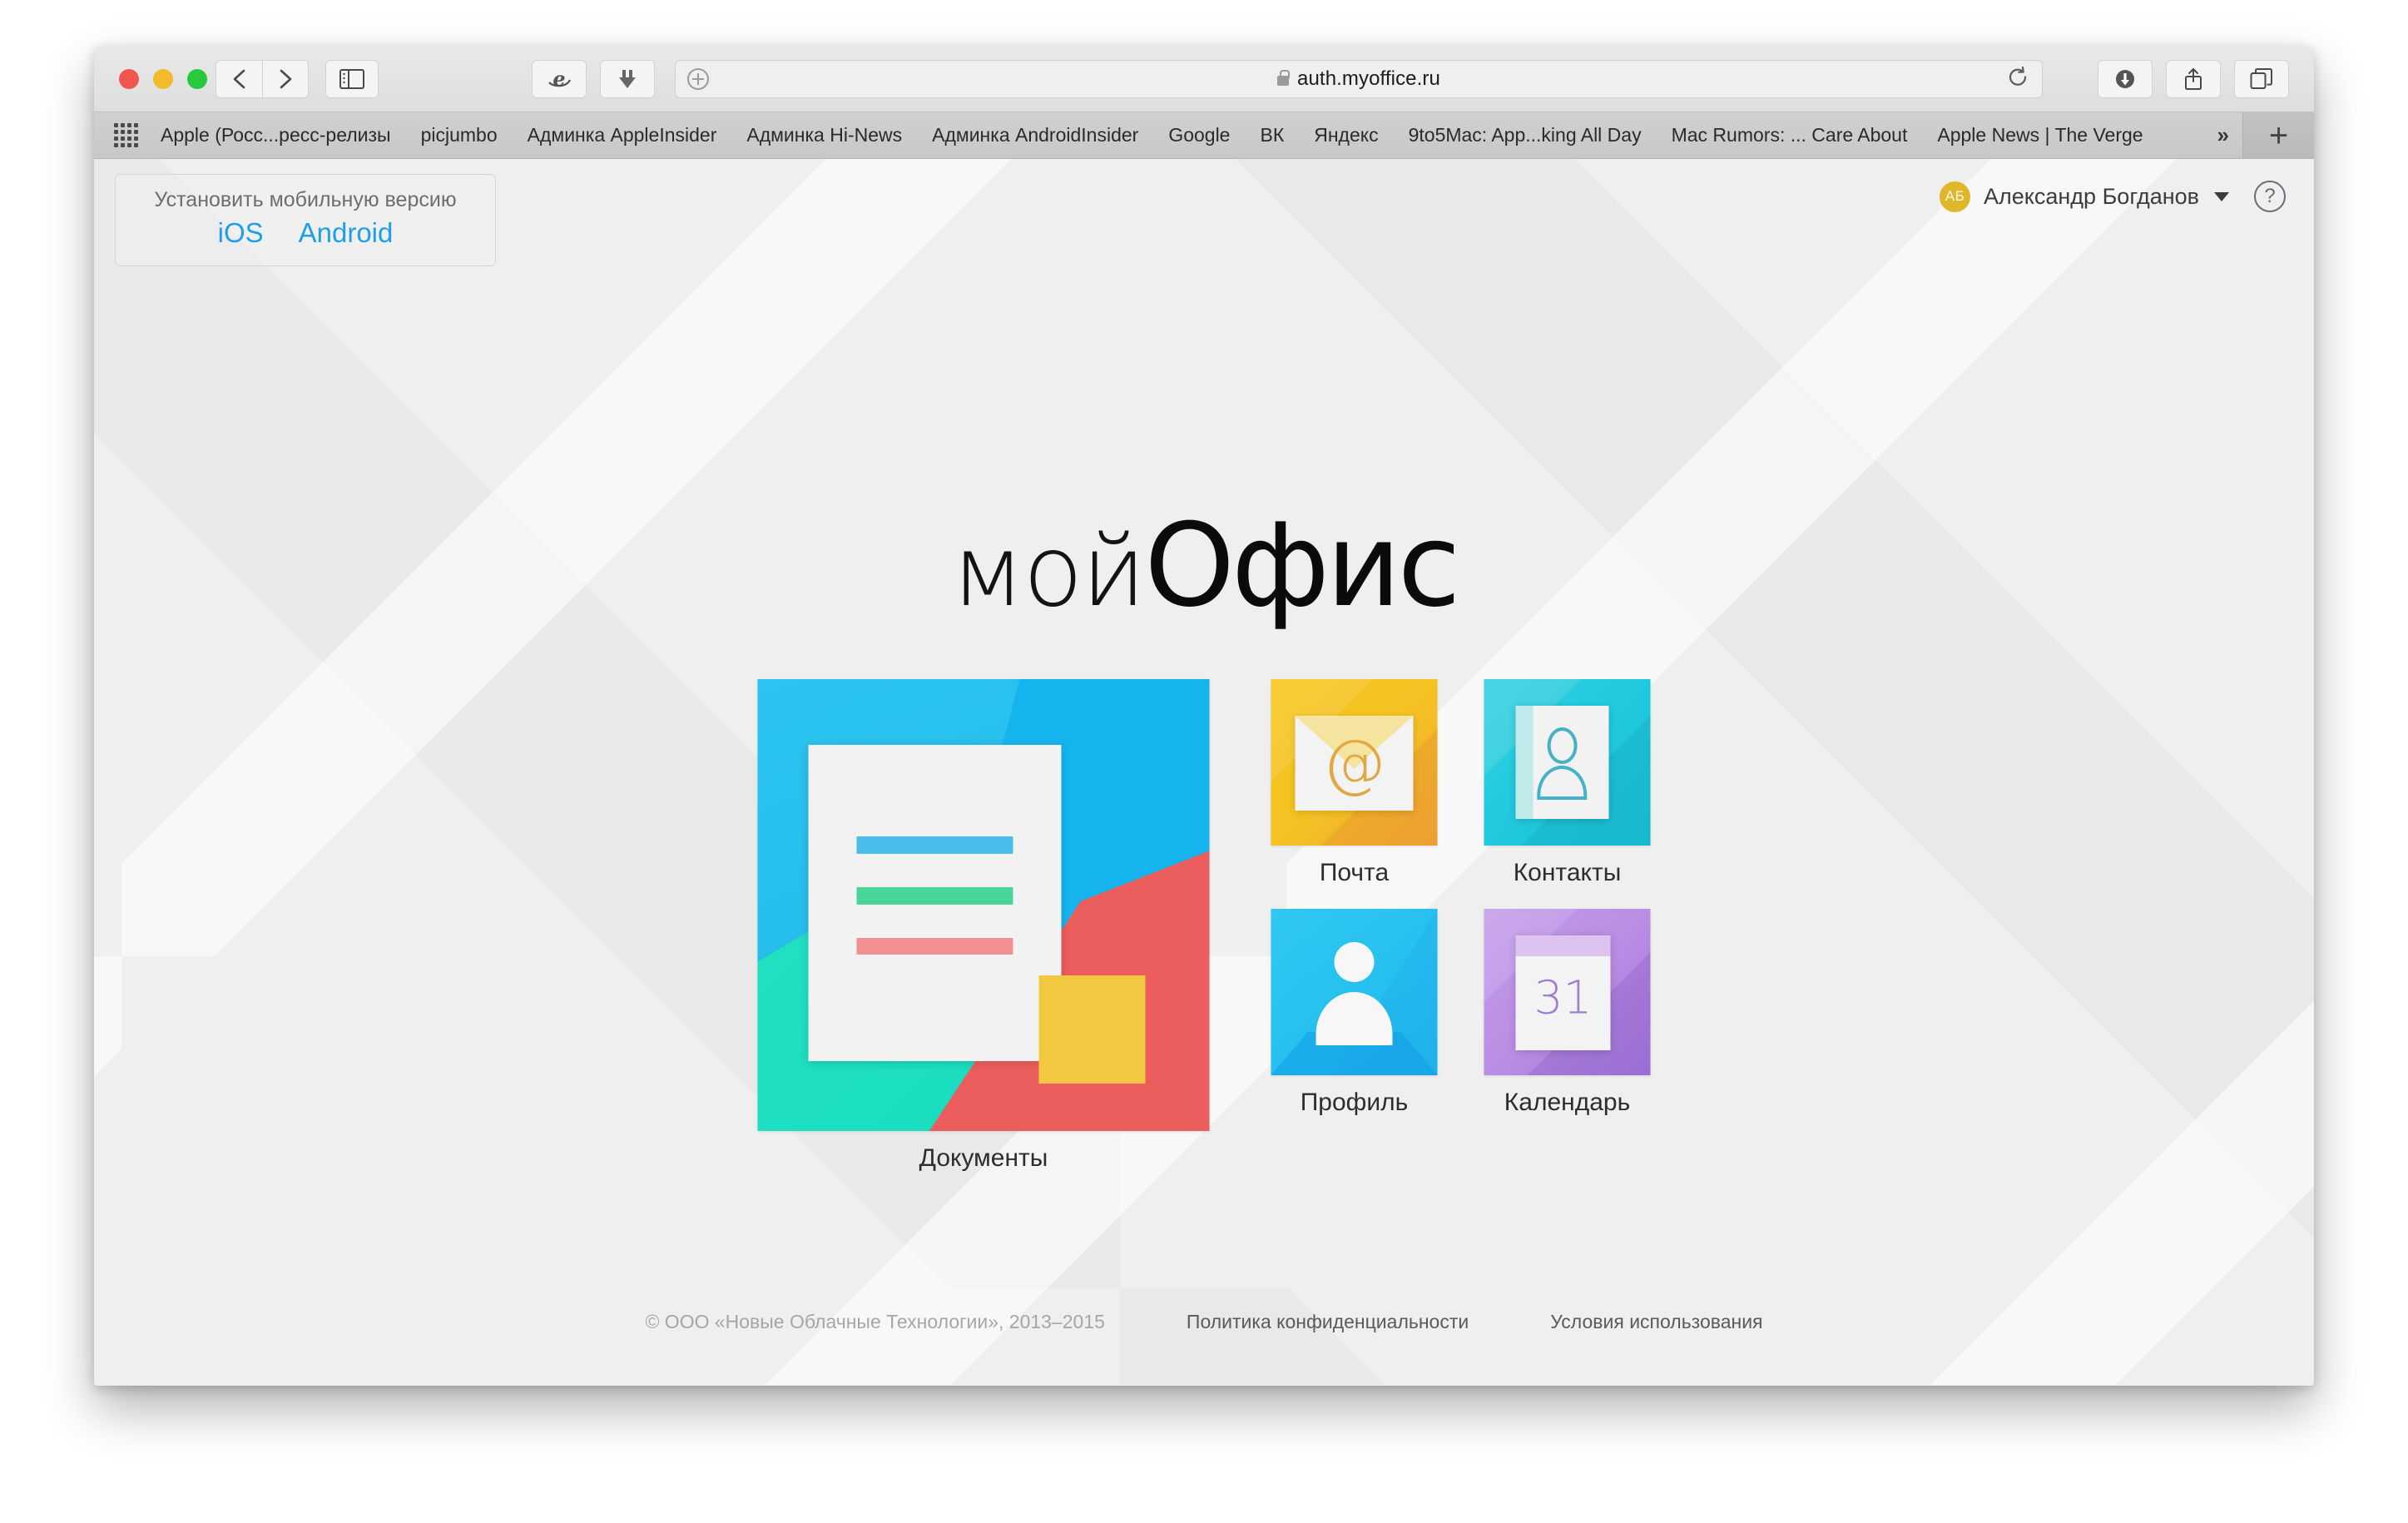  I want to click on terms-of-use-link: Условия использования, so click(1656, 1322).